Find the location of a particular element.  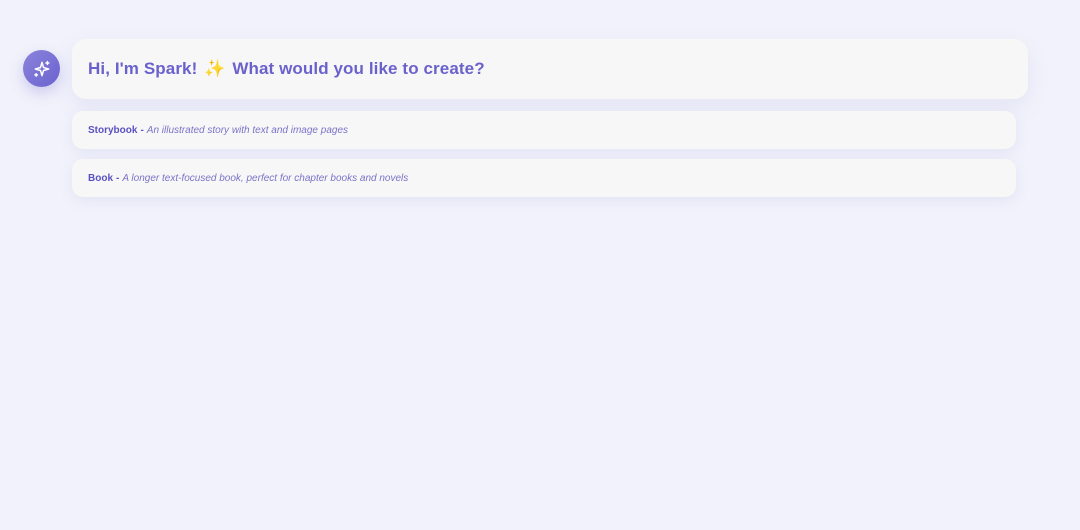

sparkles-icon is located at coordinates (41, 68).